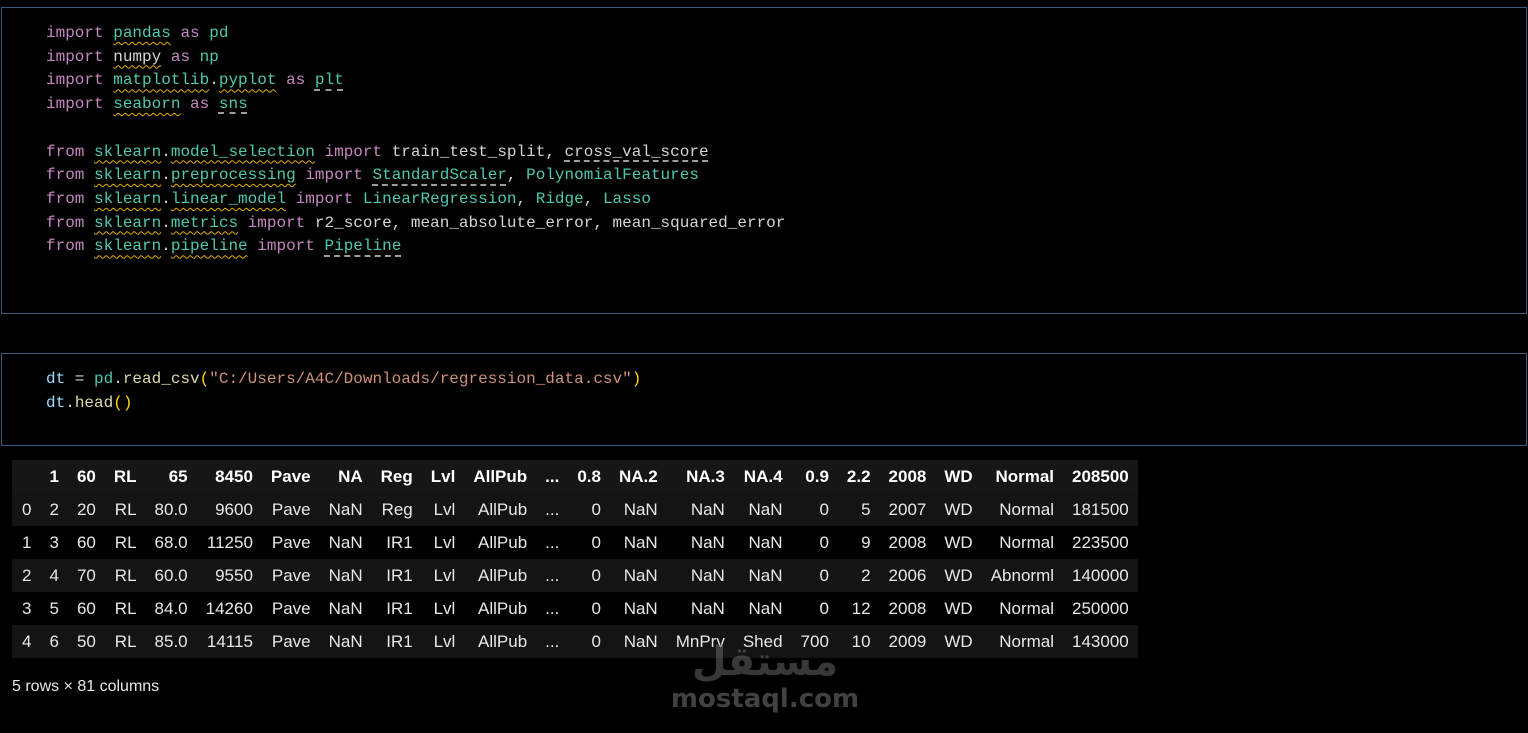 The width and height of the screenshot is (1528, 733). I want to click on table-cell: 2, so click(866, 575).